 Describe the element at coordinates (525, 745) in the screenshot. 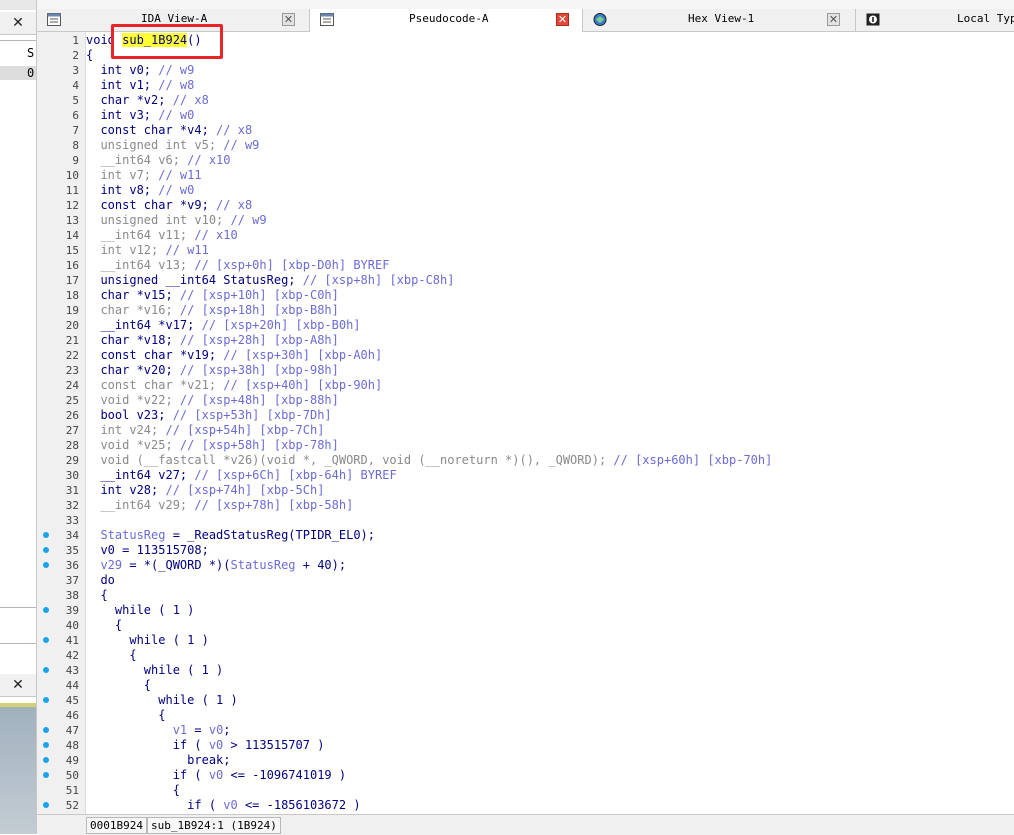

I see `code-line: 48 if ( v0 > 113515707 )` at that location.